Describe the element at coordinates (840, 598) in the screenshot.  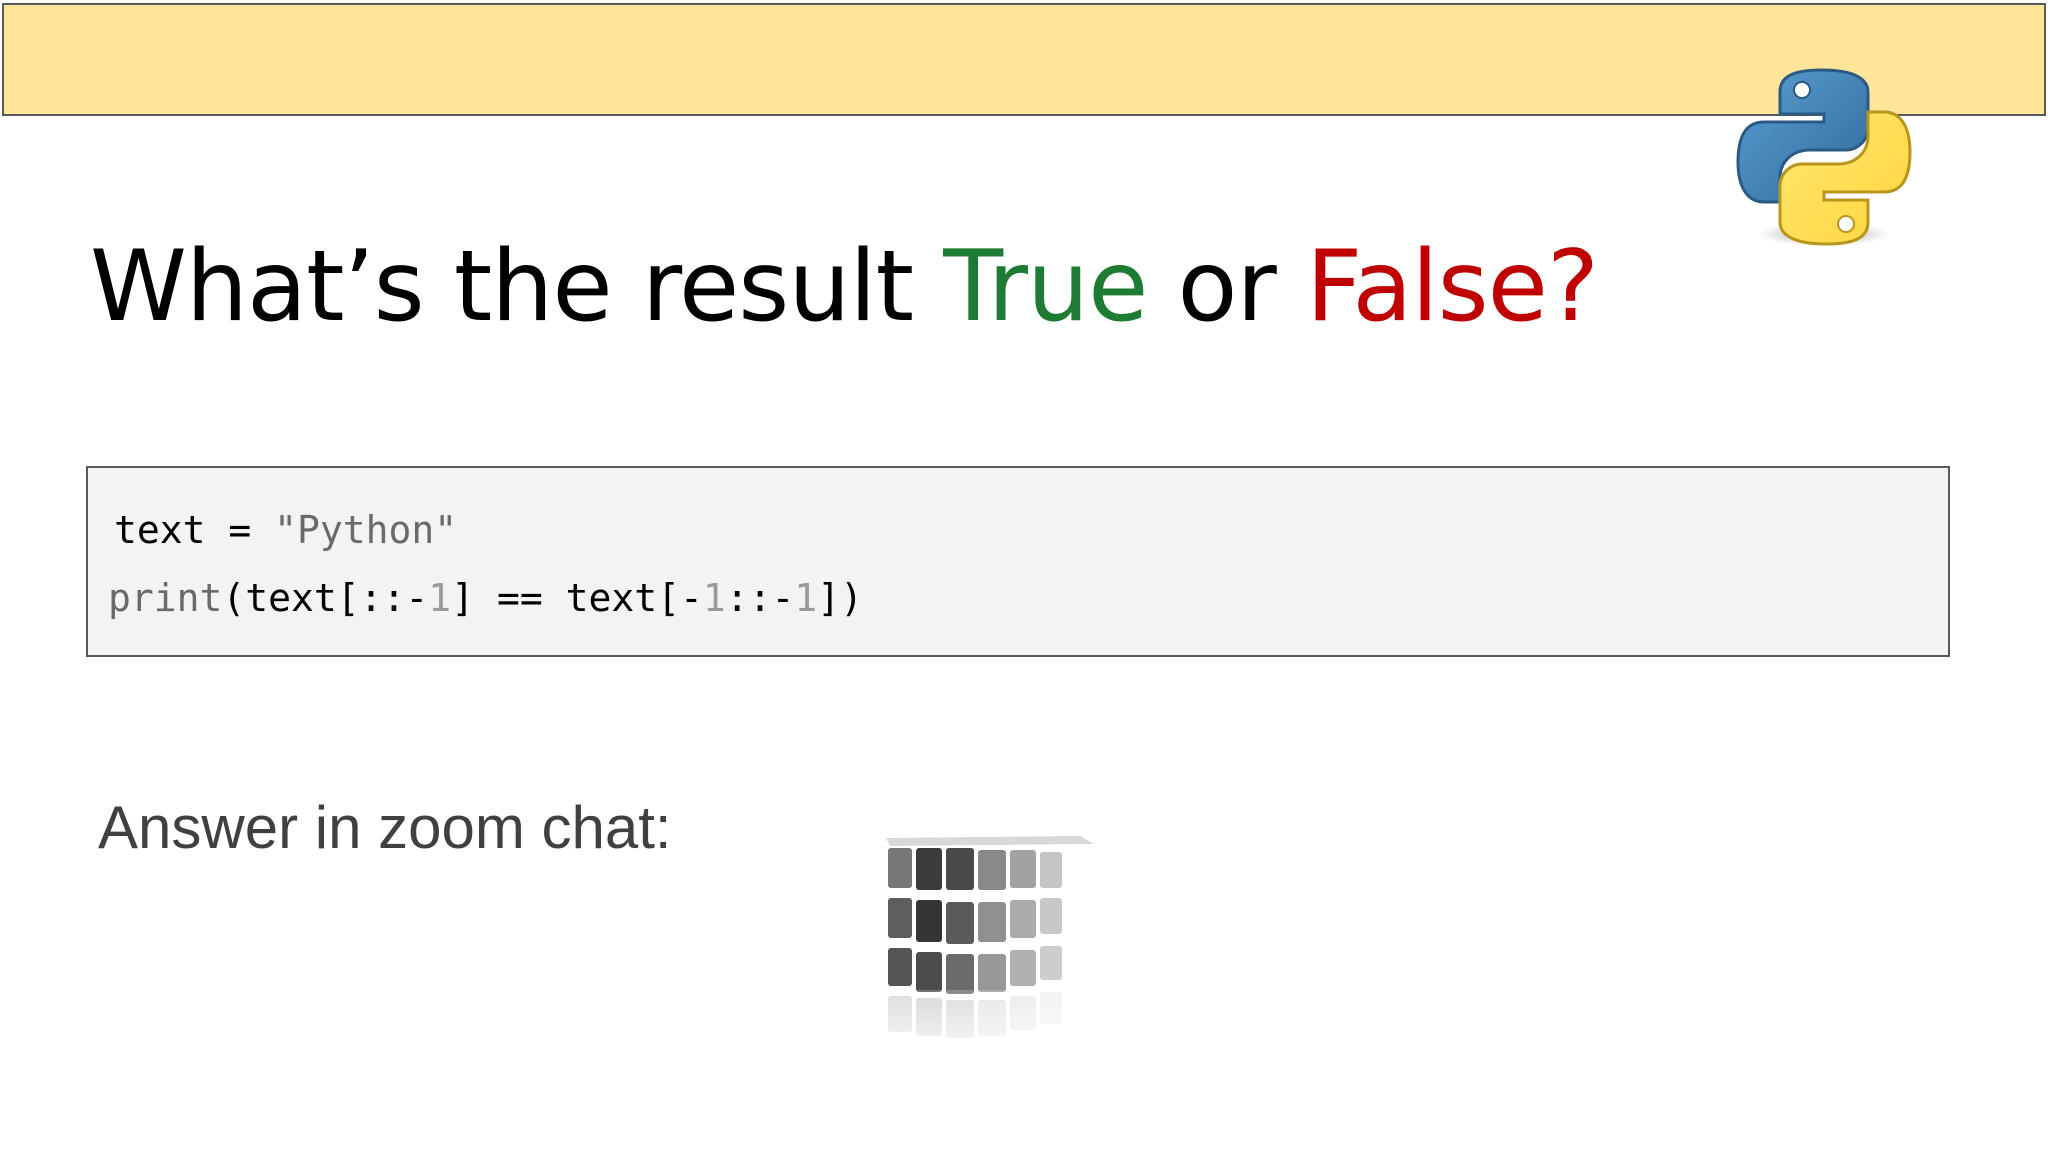
I see `code-part-d: ])` at that location.